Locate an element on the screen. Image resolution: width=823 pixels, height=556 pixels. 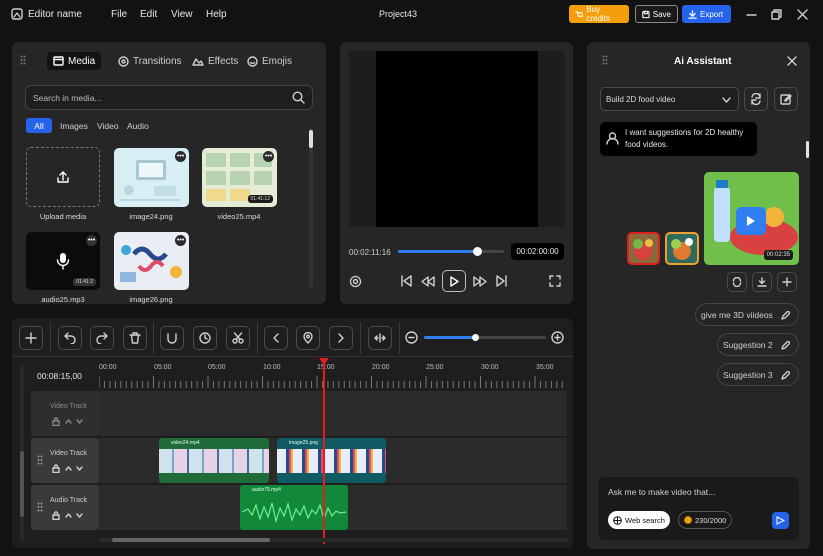
audio-clip: audio75.mp4 is located at coordinates (294, 507).